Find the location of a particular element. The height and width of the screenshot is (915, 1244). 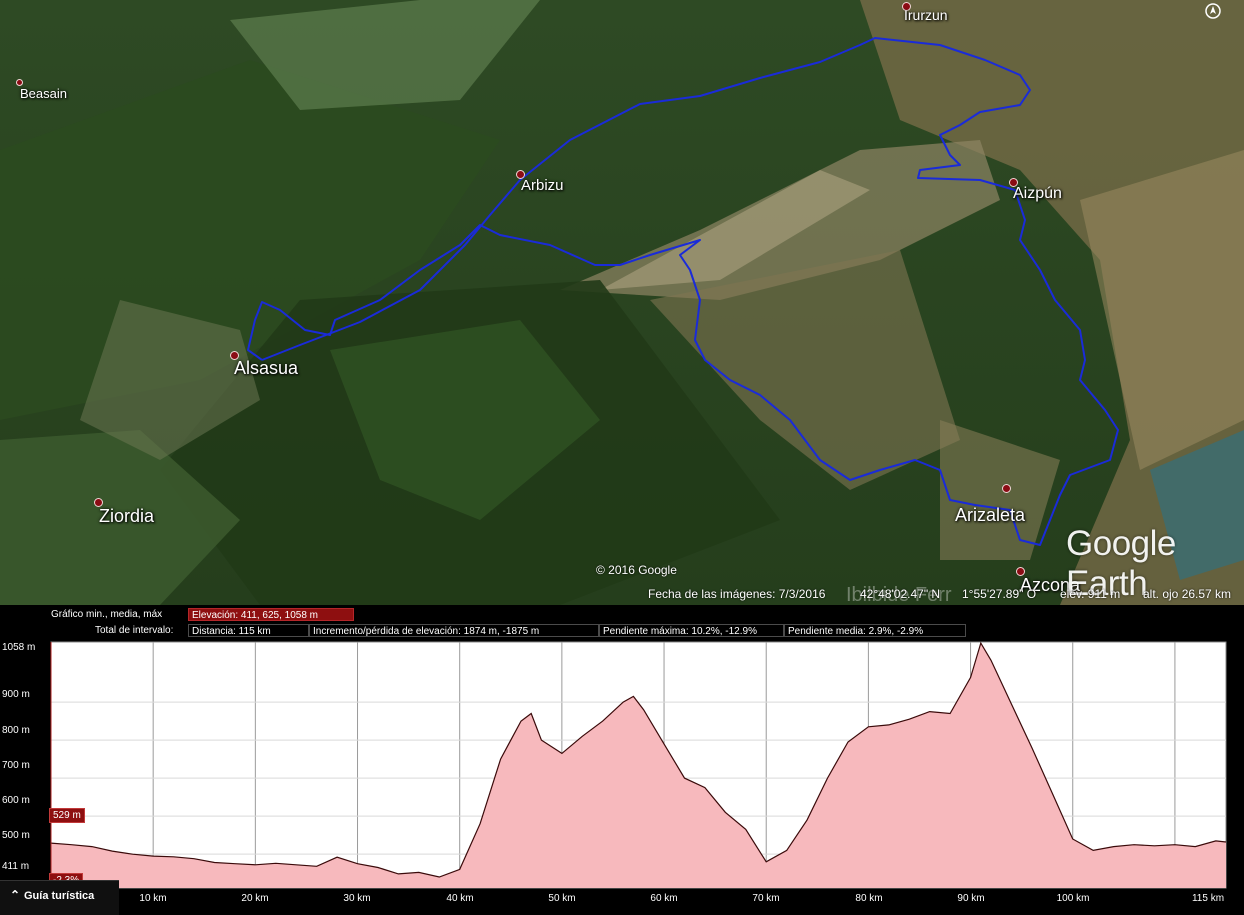

place-label-alsasua: Alsasua is located at coordinates (266, 368).